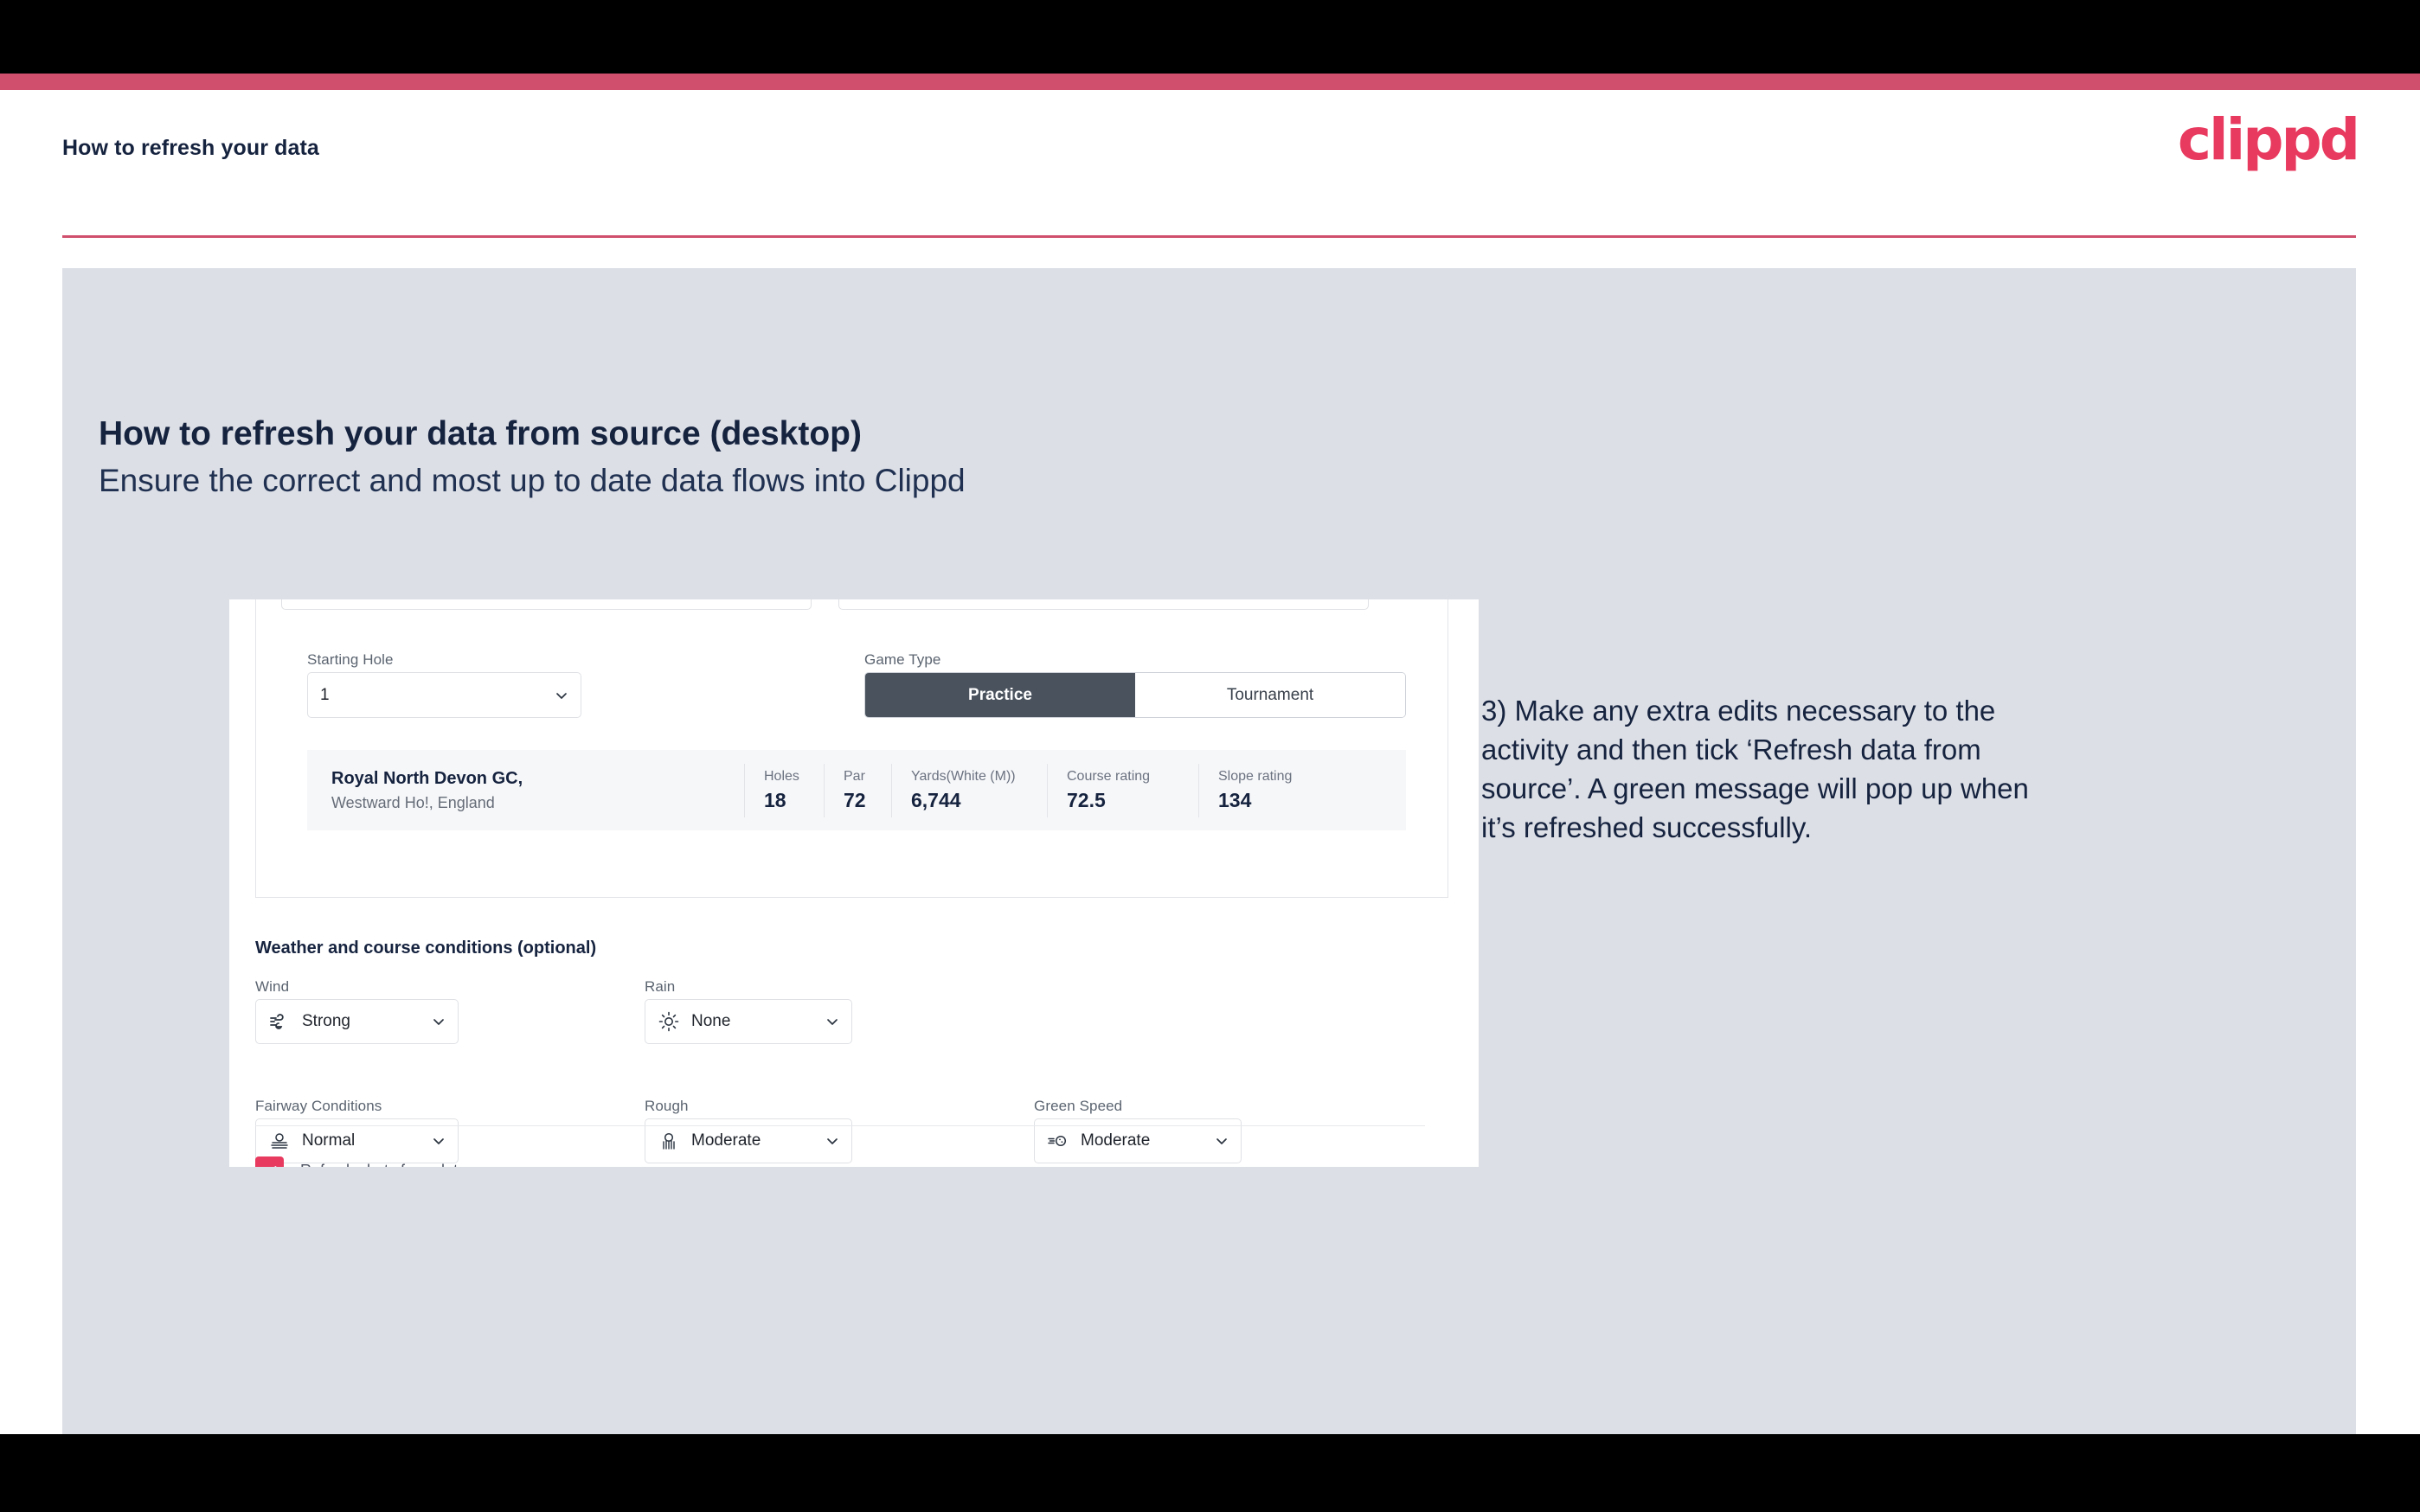 This screenshot has height=1512, width=2420. I want to click on form-divider, so click(840, 1125).